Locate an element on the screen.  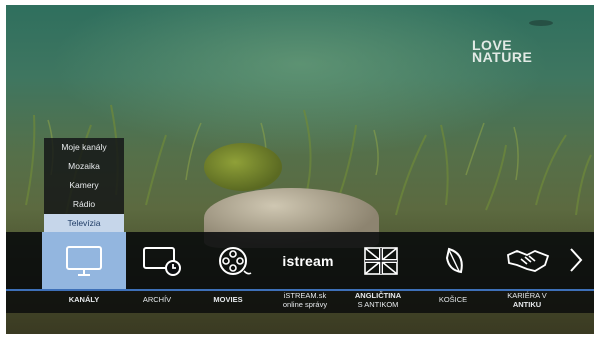
menu-label-kariera-line2: ANTIKU is located at coordinates (527, 304).